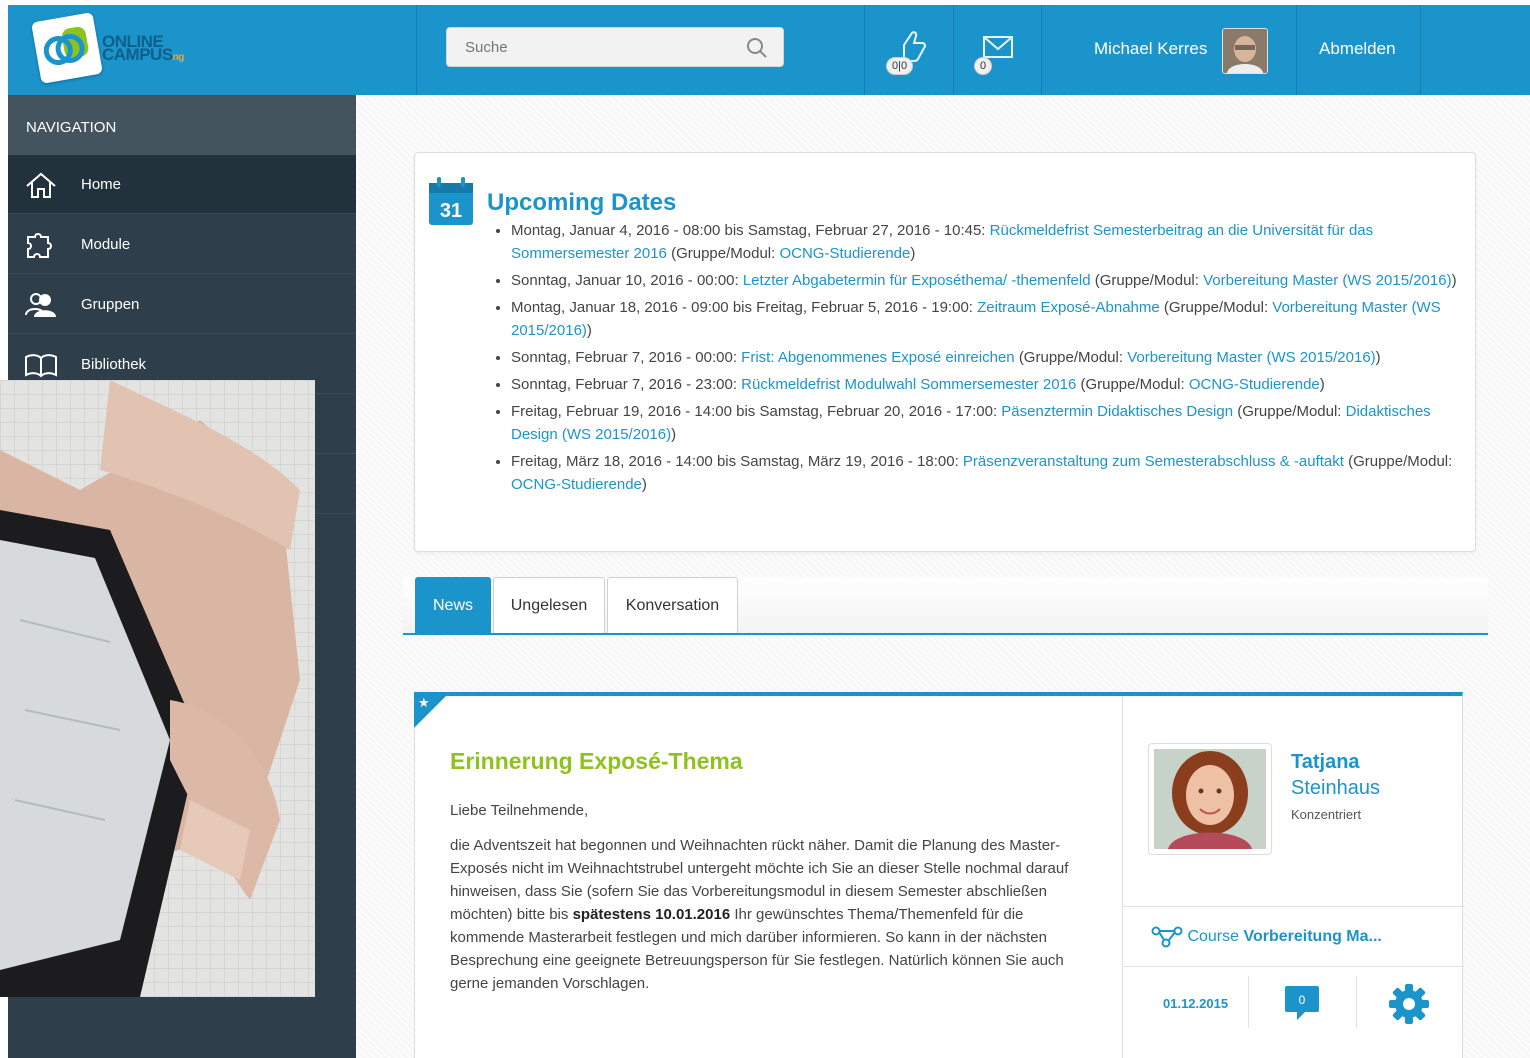 The width and height of the screenshot is (1530, 1058). What do you see at coordinates (596, 761) in the screenshot?
I see `post-title: Erinnerung Exposé-Thema` at bounding box center [596, 761].